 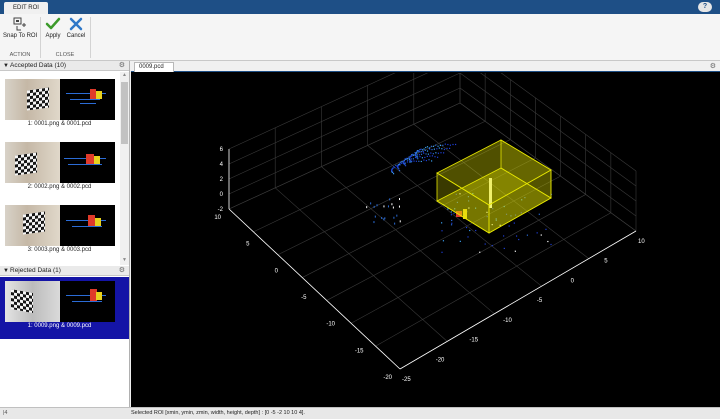 I want to click on snap-to-roi-label: Snap To ROI, so click(x=20, y=36).